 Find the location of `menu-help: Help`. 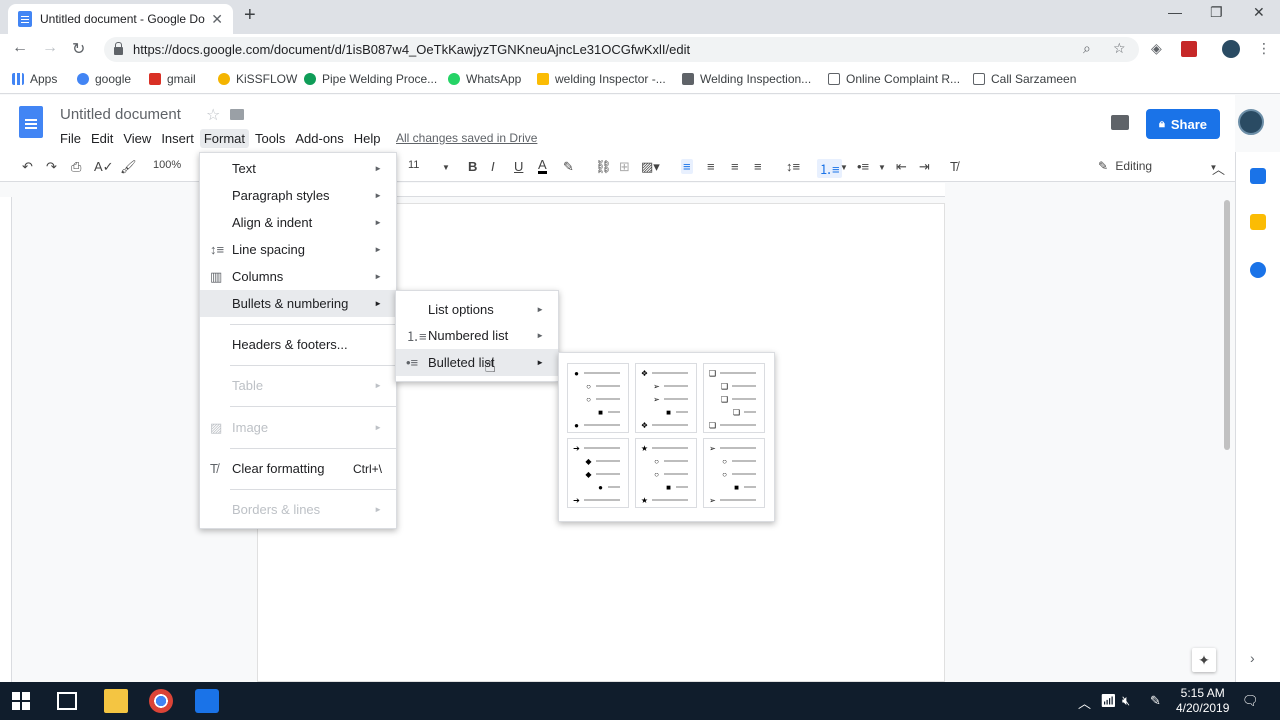

menu-help: Help is located at coordinates (367, 138).